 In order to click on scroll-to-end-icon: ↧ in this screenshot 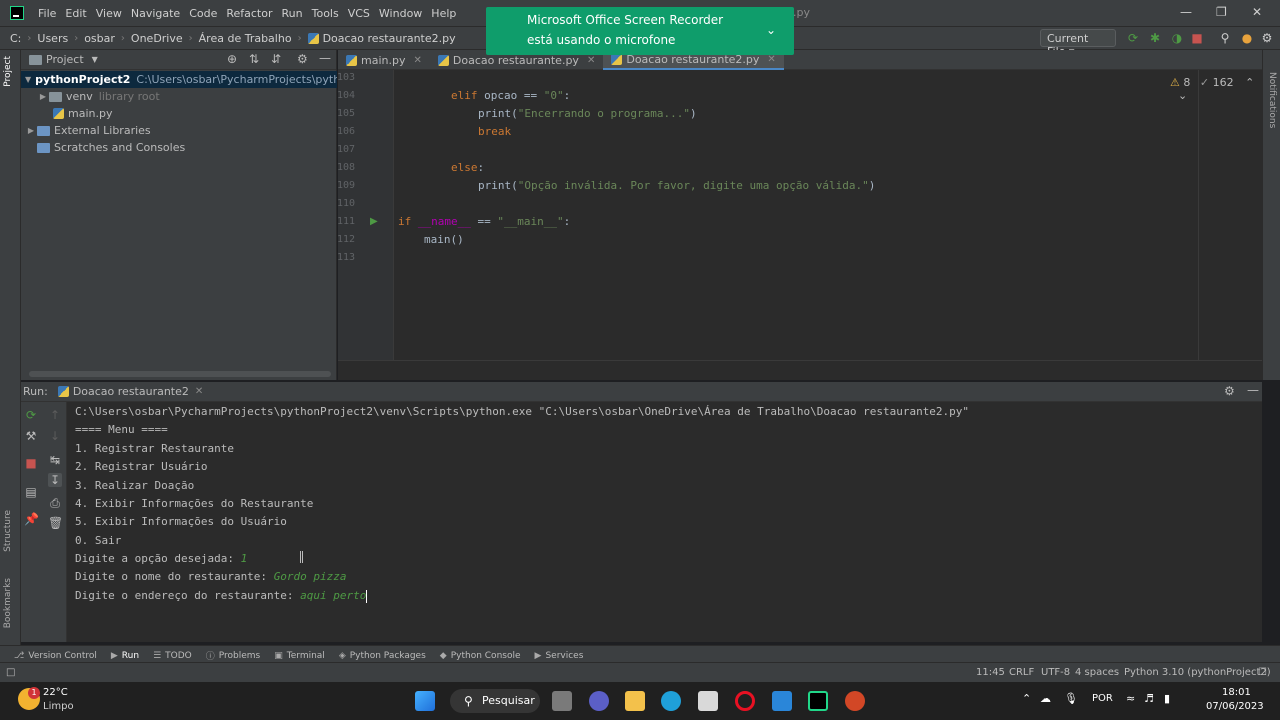, I will do `click(55, 480)`.